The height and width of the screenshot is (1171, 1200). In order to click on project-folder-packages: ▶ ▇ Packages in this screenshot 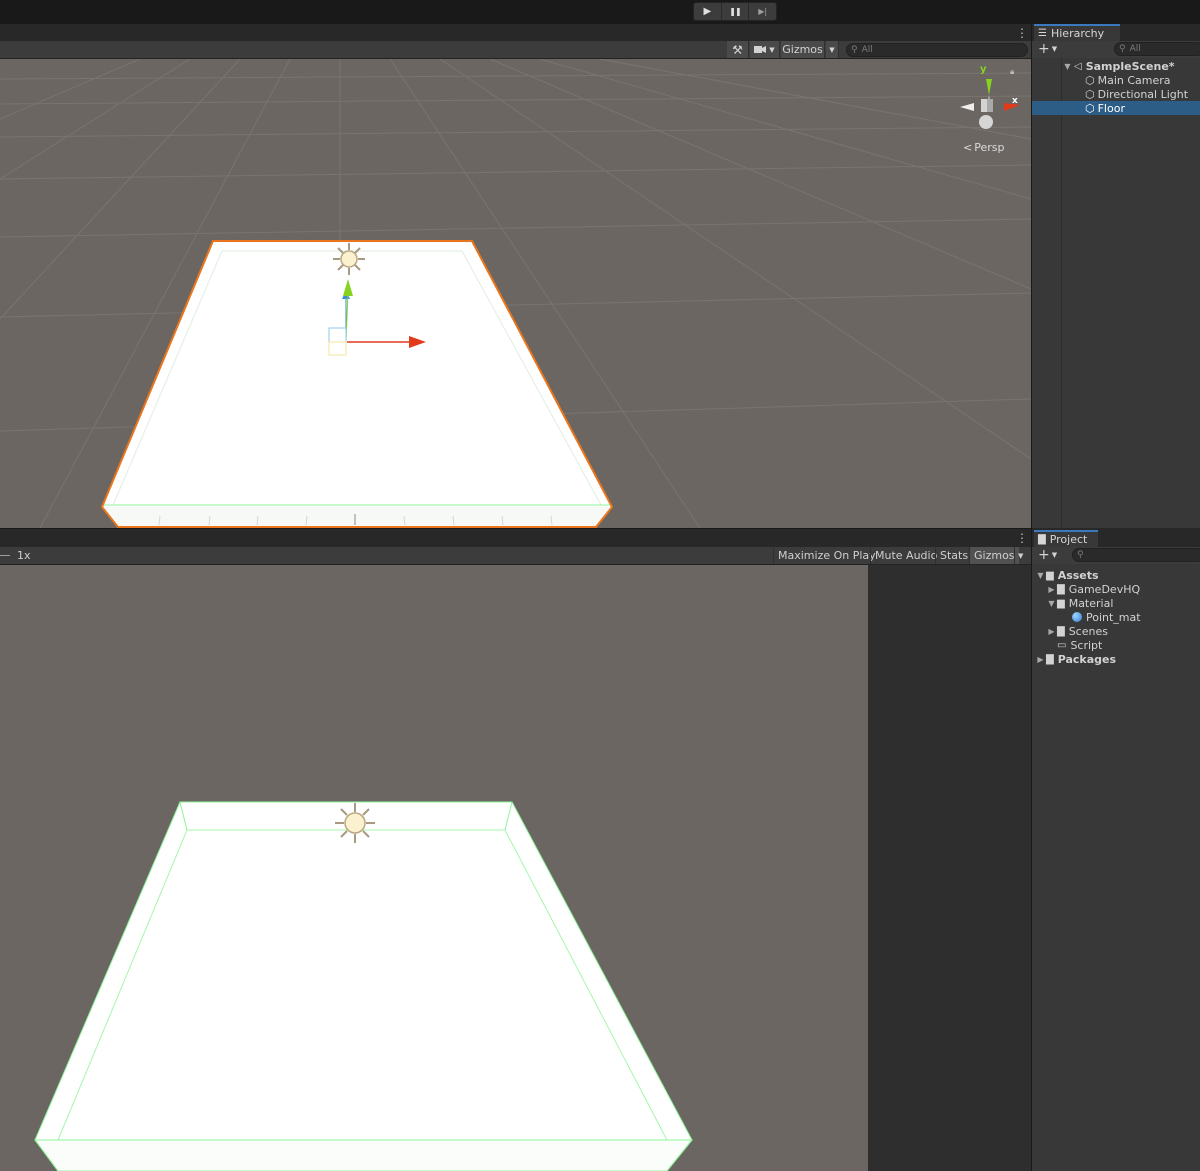, I will do `click(1116, 659)`.